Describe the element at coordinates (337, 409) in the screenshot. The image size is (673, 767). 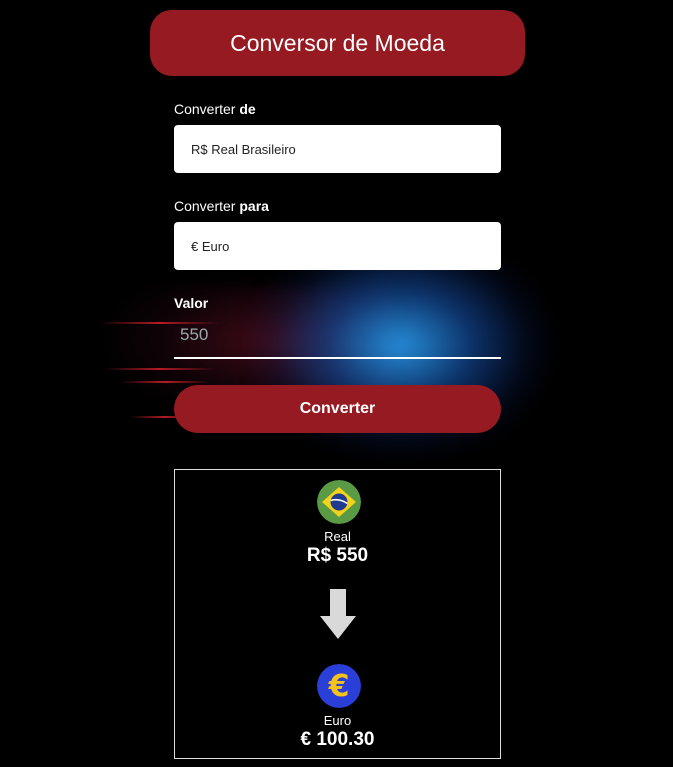
I see `convert-button: Converter` at that location.